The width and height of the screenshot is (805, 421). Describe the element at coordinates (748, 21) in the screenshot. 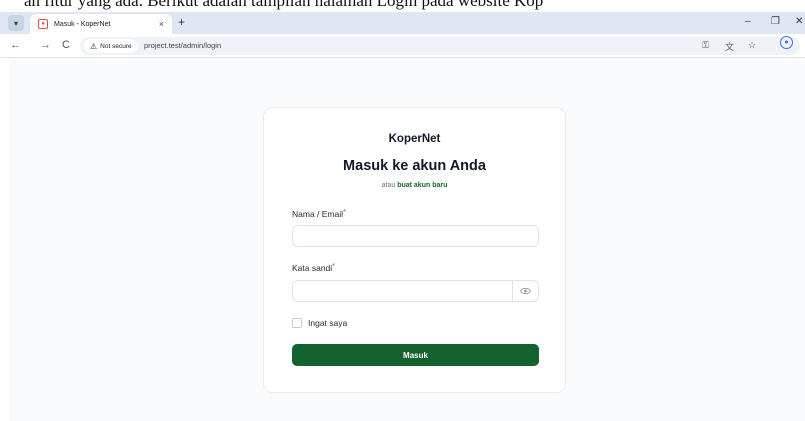

I see `minimize-button: –` at that location.